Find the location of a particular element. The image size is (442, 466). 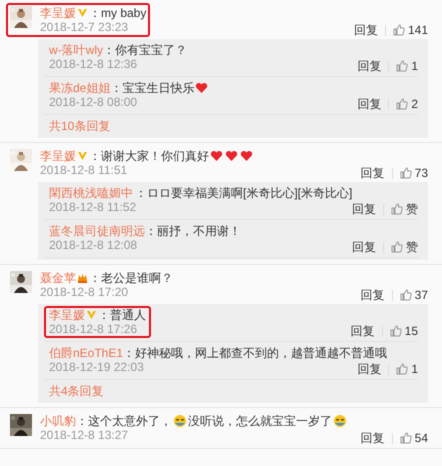

timestamp: 2018-12-8 12:08 is located at coordinates (93, 245).